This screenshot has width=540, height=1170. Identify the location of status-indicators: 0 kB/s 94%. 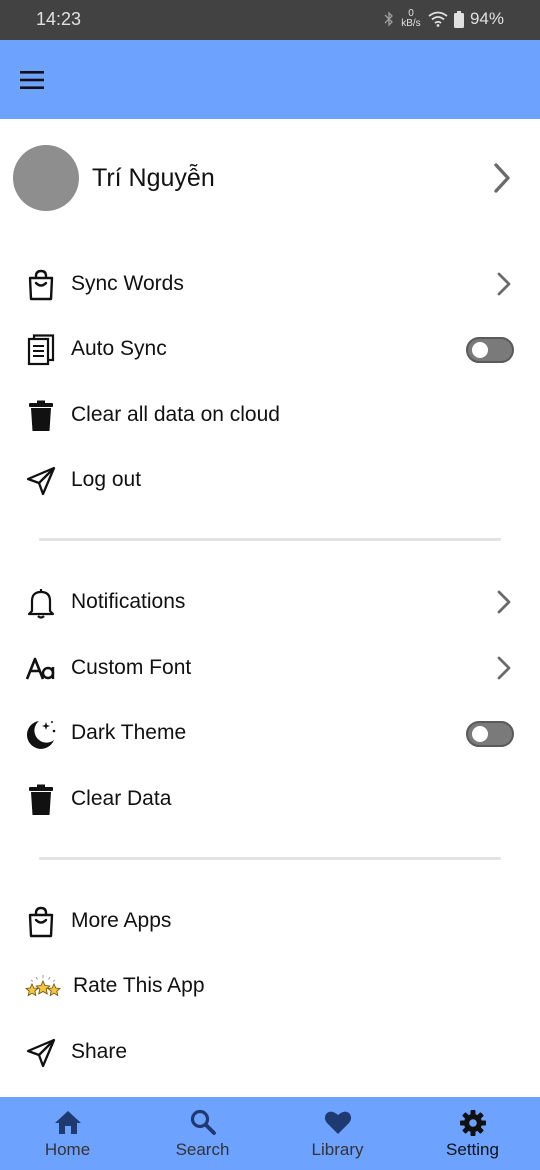
(444, 19).